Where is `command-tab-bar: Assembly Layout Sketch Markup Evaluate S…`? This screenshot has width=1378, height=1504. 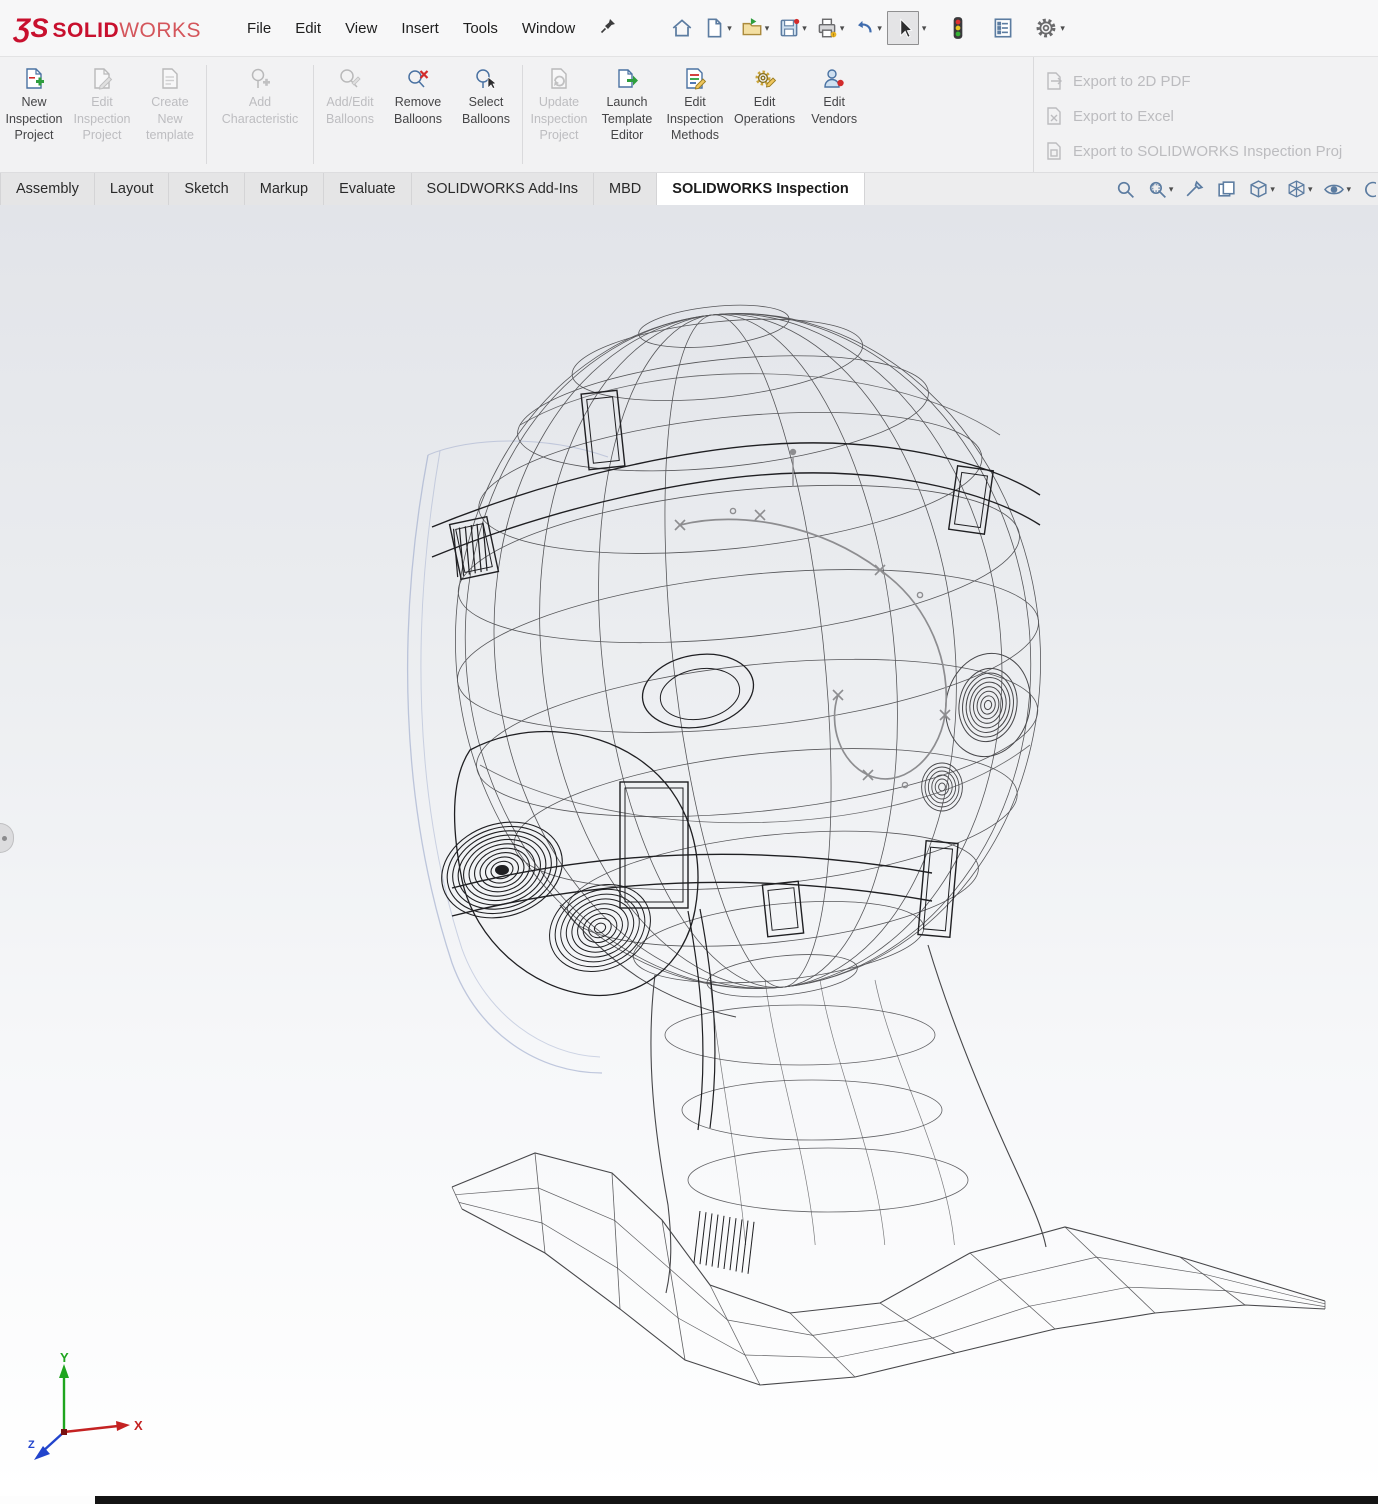 command-tab-bar: Assembly Layout Sketch Markup Evaluate S… is located at coordinates (689, 188).